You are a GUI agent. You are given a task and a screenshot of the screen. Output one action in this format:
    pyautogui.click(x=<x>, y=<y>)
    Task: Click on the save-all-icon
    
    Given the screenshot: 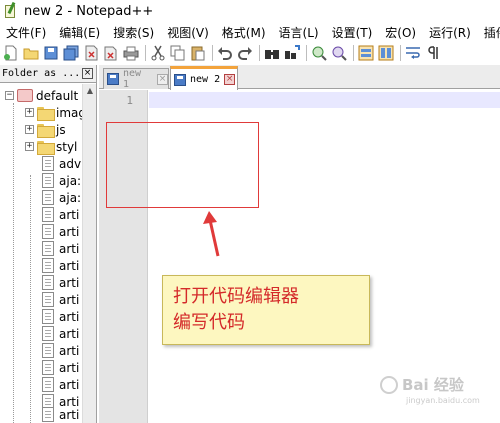 What is the action you would take?
    pyautogui.click(x=71, y=53)
    